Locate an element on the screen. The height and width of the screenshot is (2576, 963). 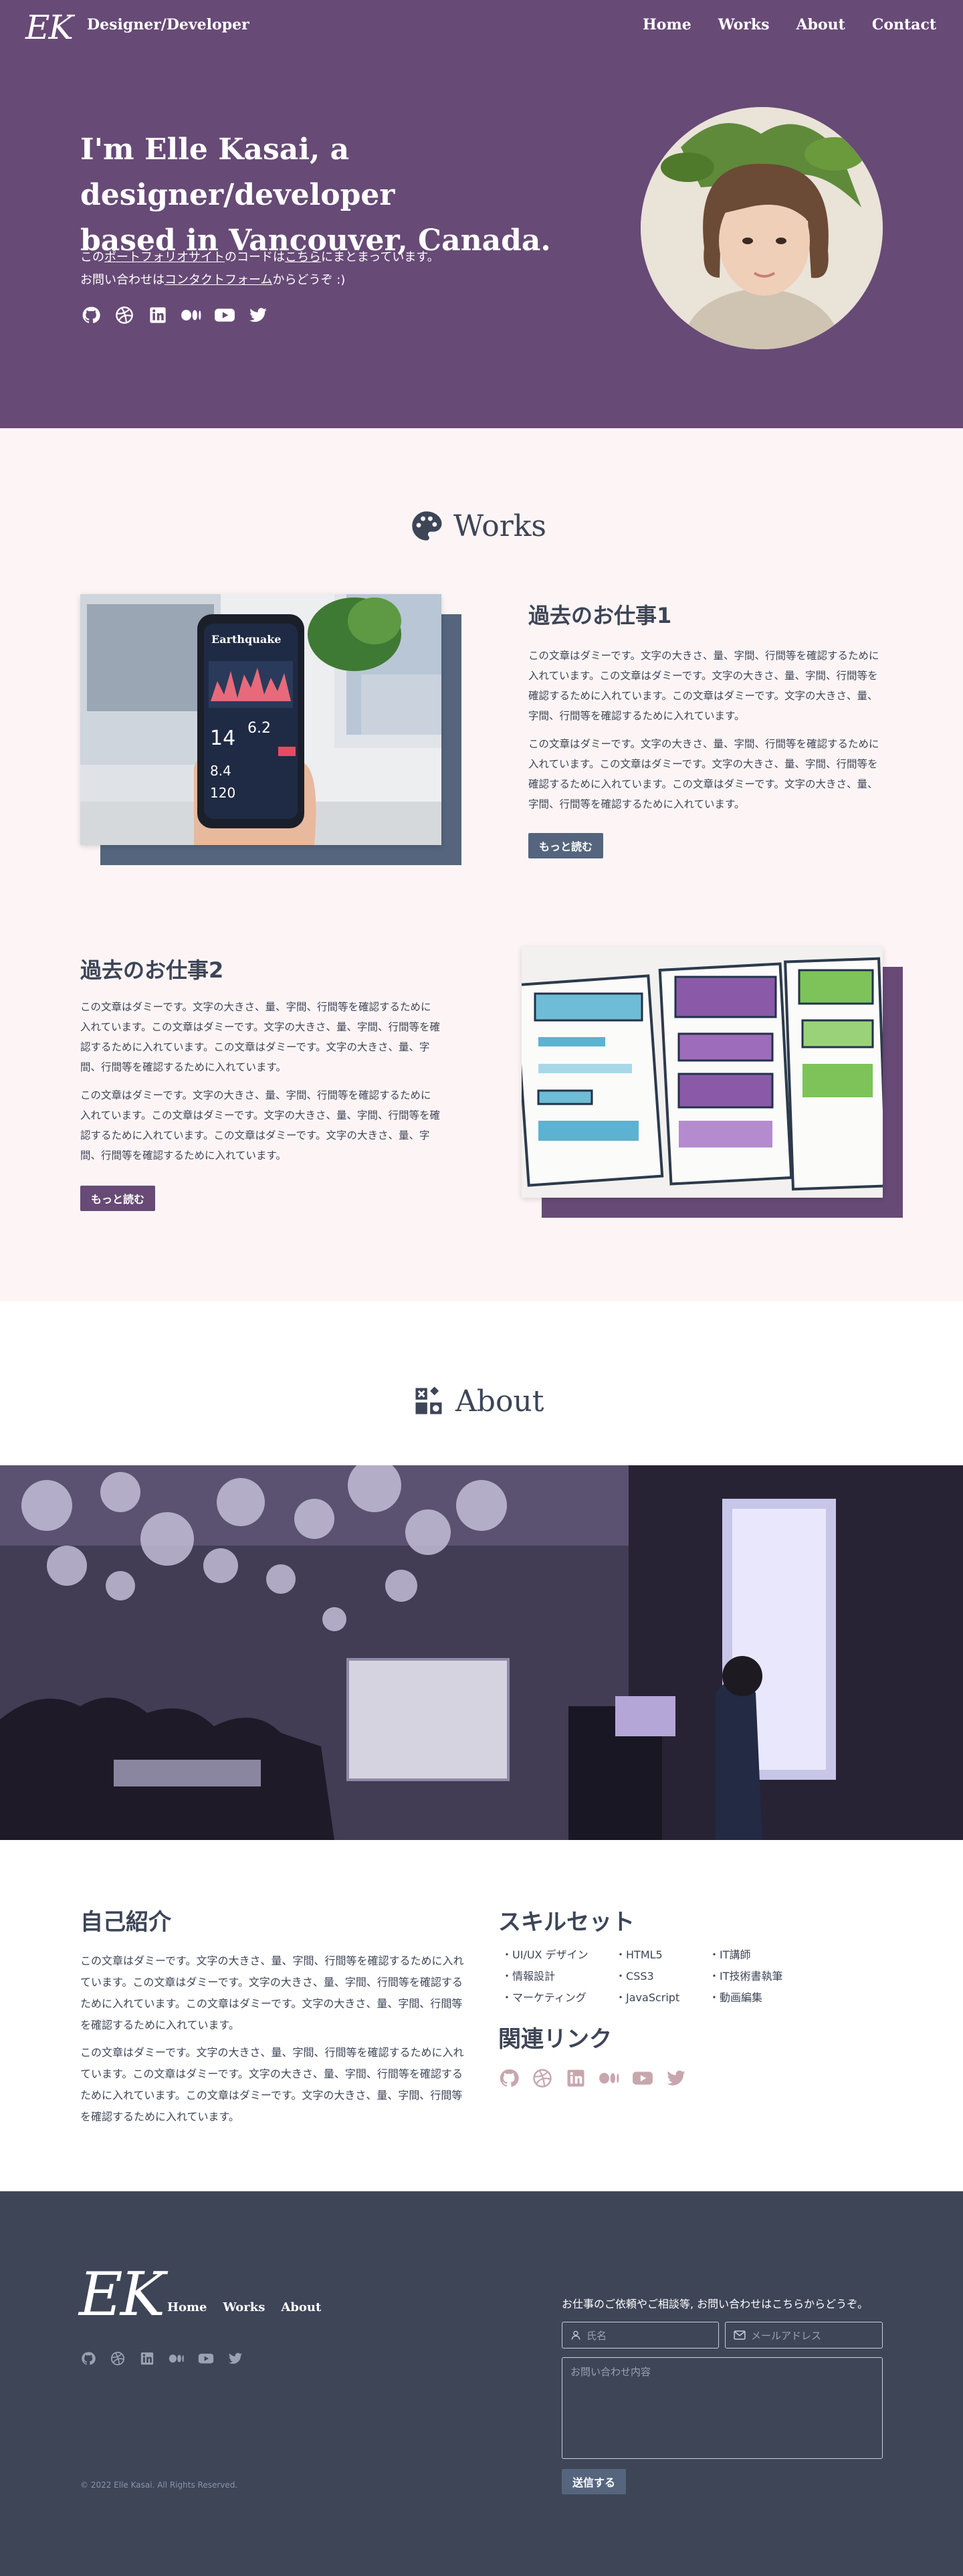
hero-title-prefix: I'm is located at coordinates (112, 149).